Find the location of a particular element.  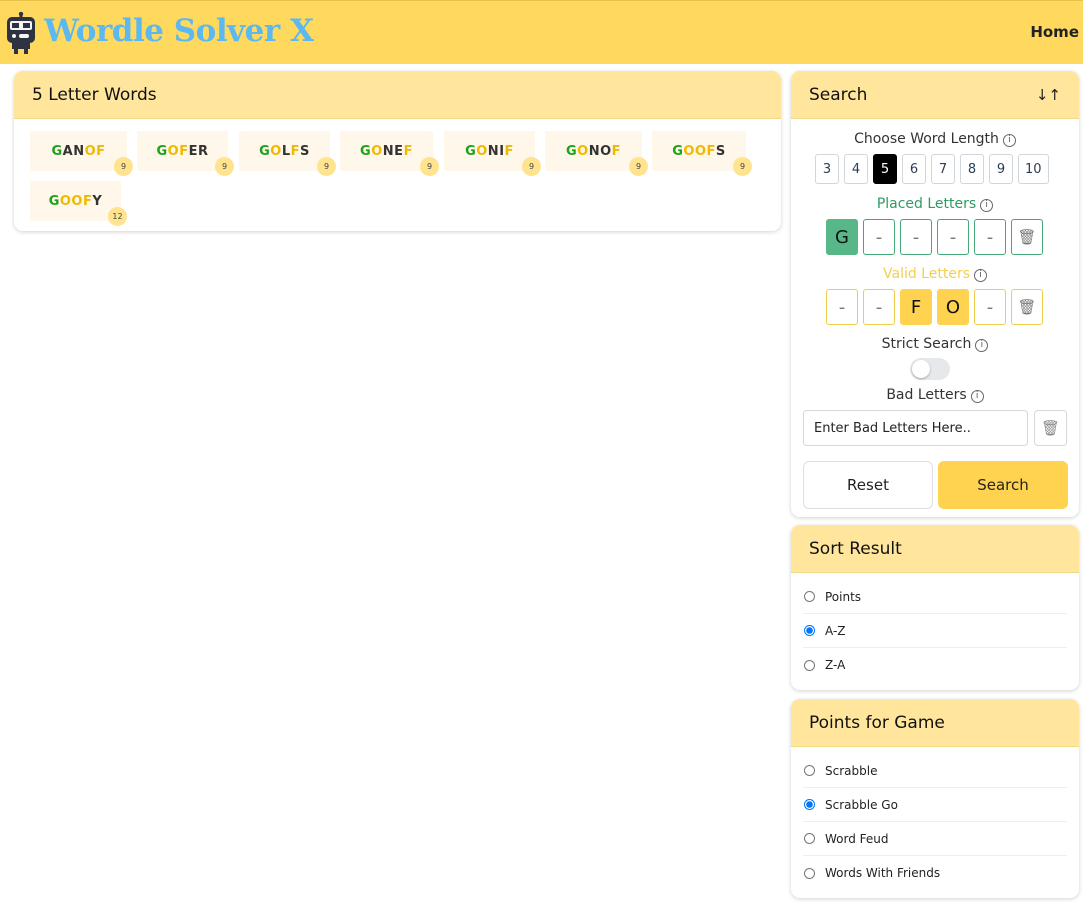

search-header: Search ↓↑ is located at coordinates (935, 95).